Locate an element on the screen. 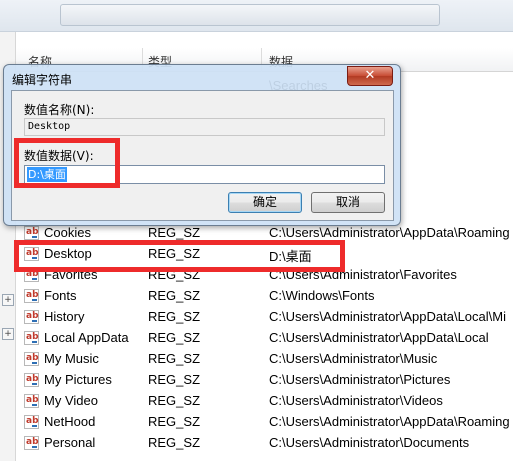 The width and height of the screenshot is (513, 461). dialog-title: 编辑字符串 is located at coordinates (42, 80).